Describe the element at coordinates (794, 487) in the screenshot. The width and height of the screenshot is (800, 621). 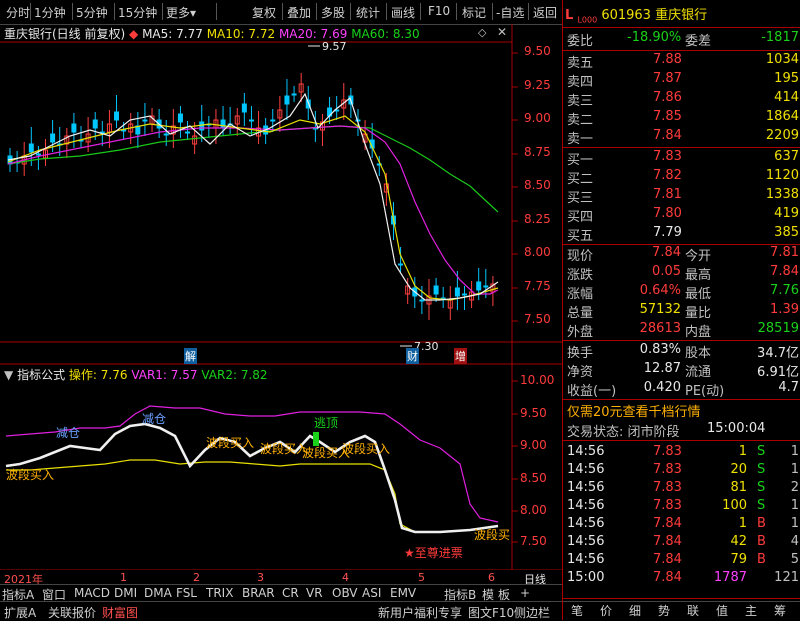
I see `tick-count: 2` at that location.